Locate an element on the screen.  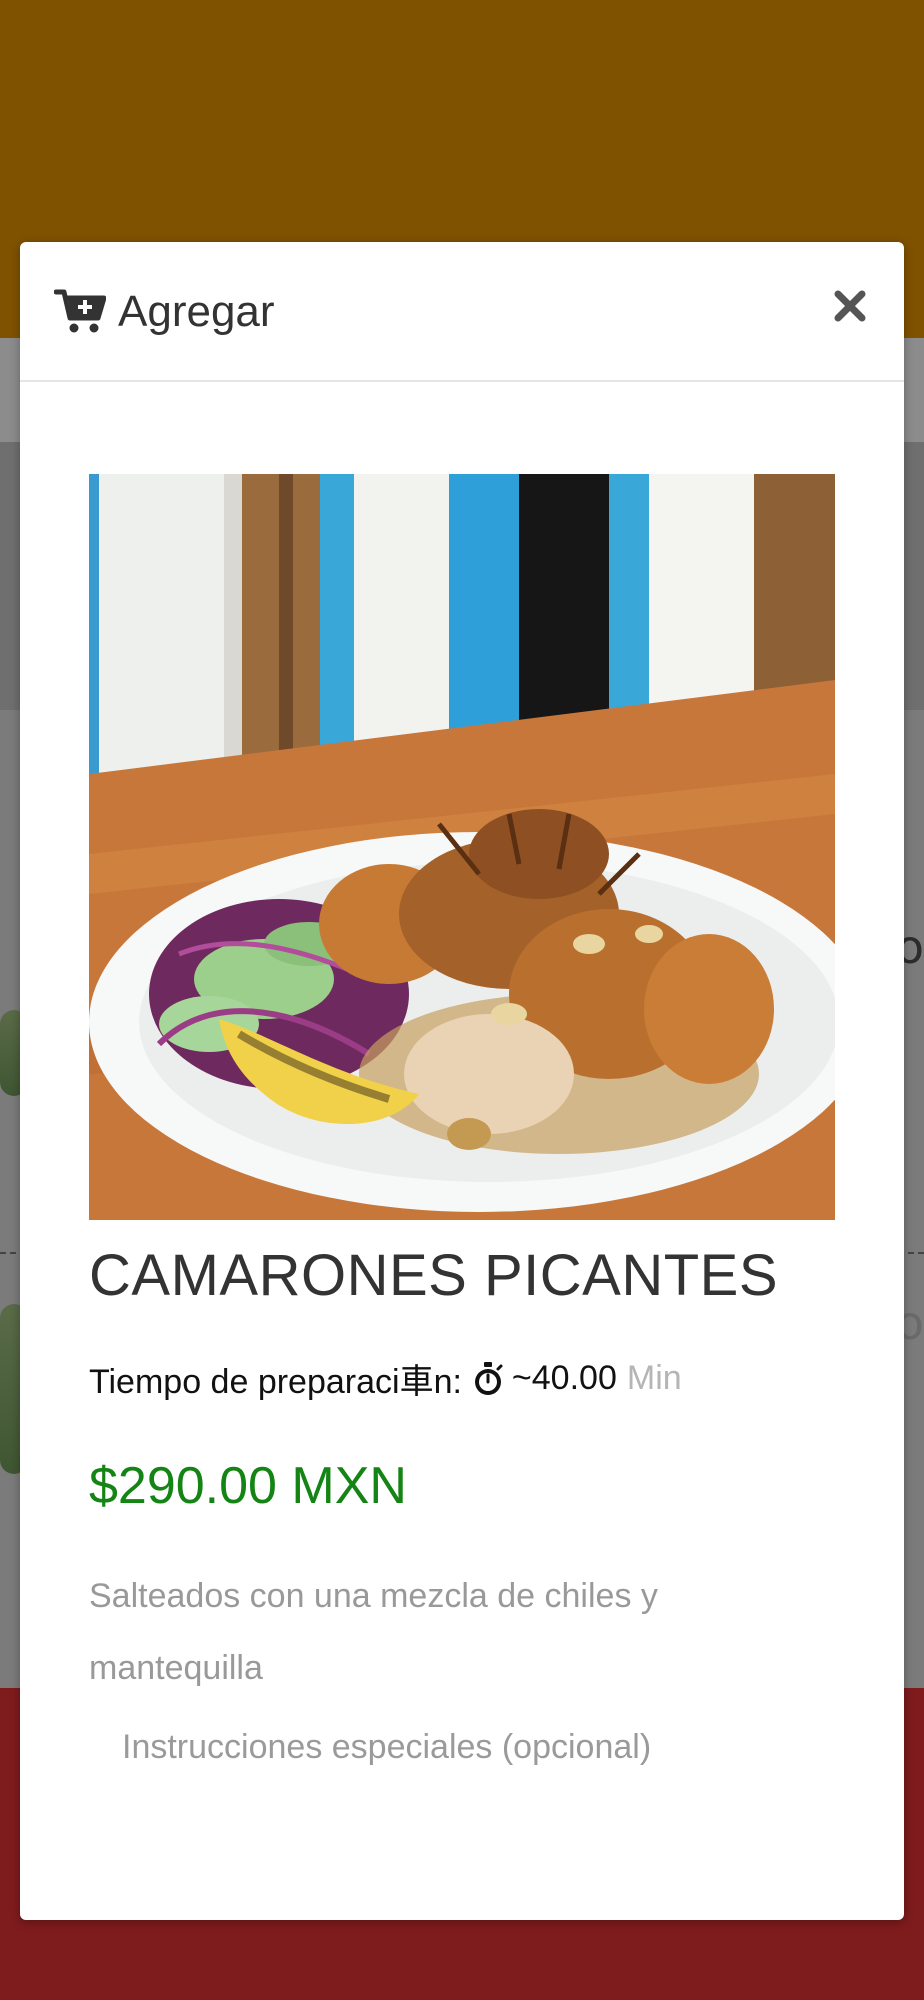
prep-time-value: ~40.00 is located at coordinates (564, 1378).